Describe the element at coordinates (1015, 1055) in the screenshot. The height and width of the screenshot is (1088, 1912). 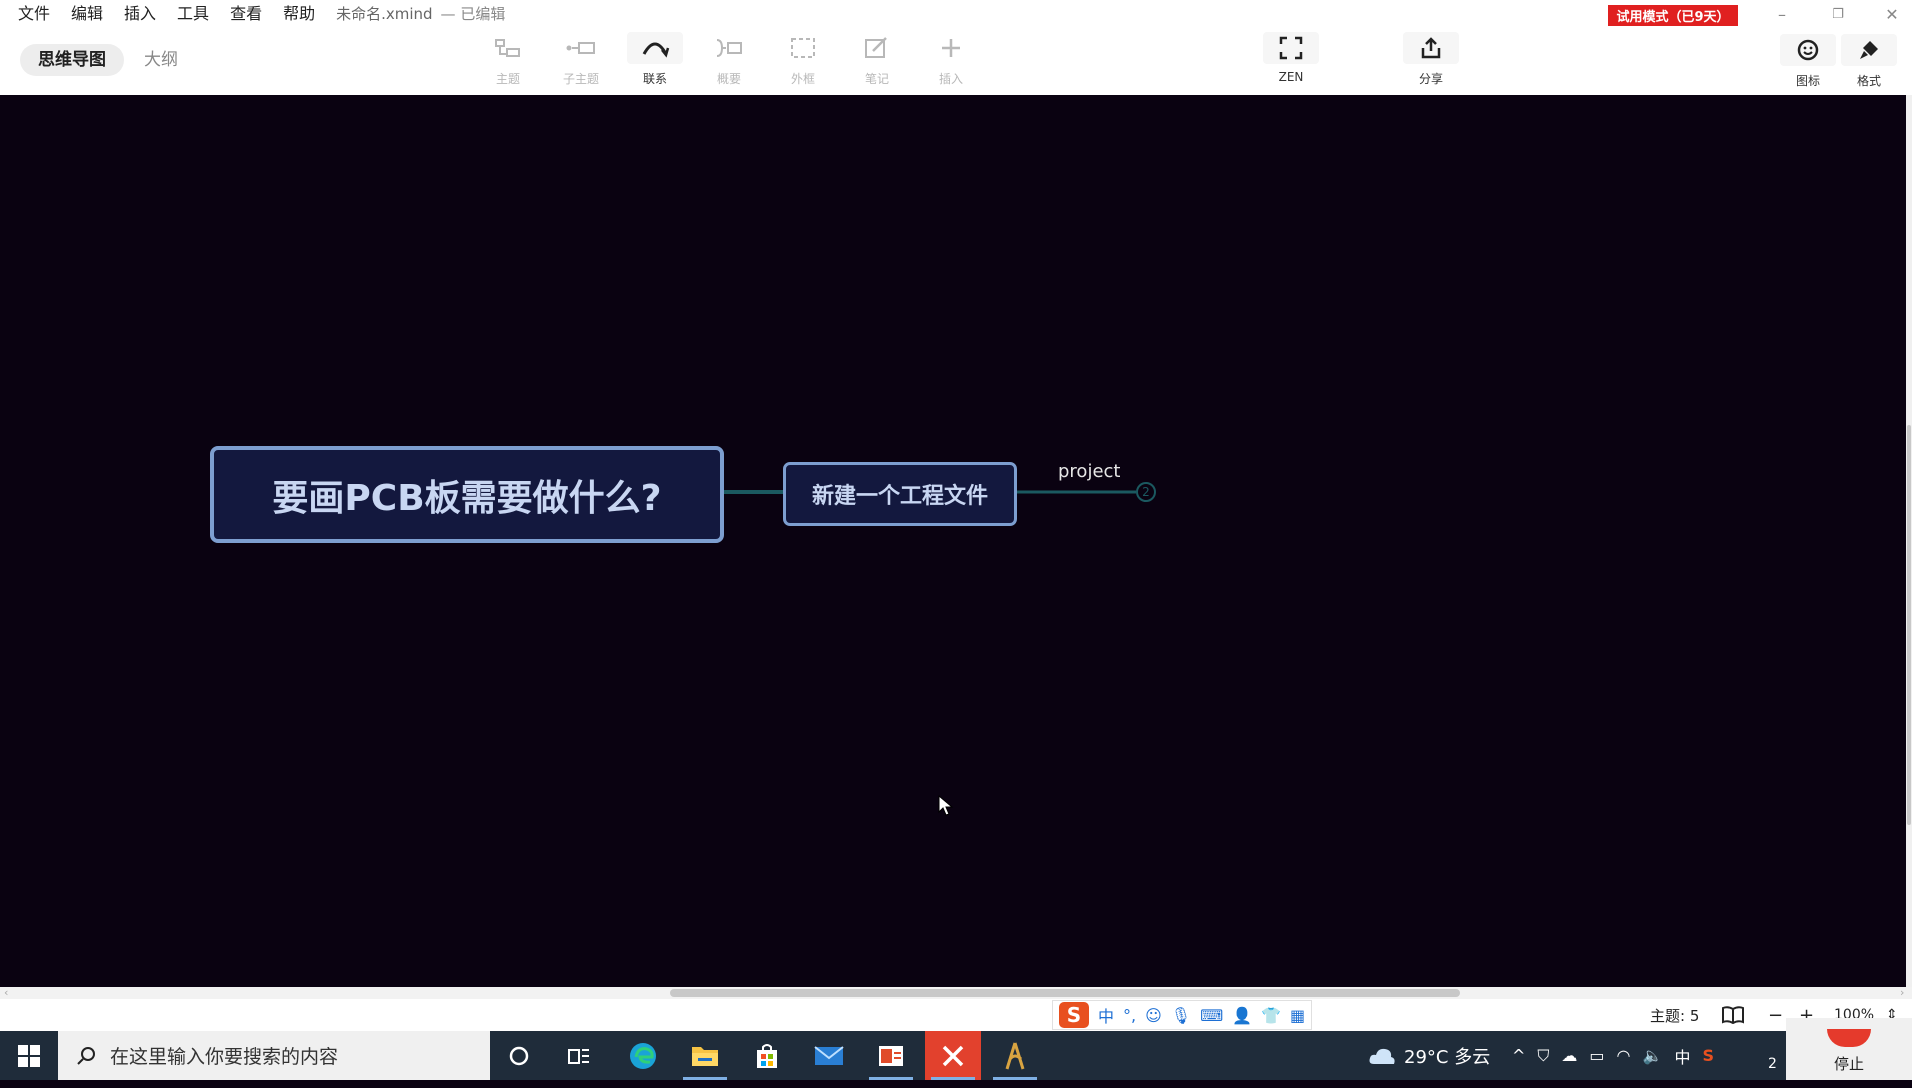
I see `altium-app-icon` at that location.